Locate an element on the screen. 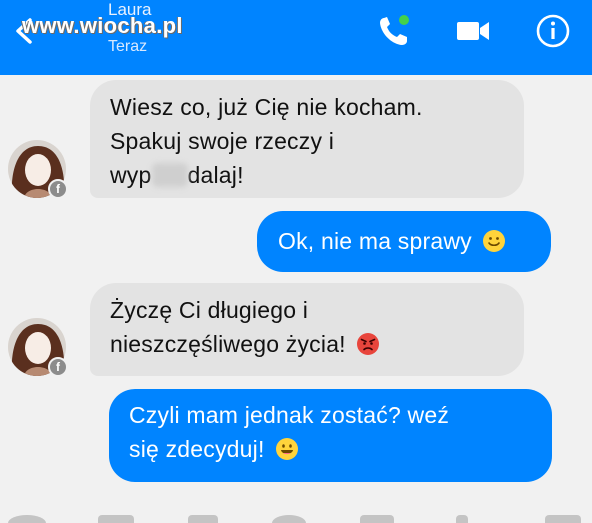 The height and width of the screenshot is (523, 592). info-icon is located at coordinates (553, 31).